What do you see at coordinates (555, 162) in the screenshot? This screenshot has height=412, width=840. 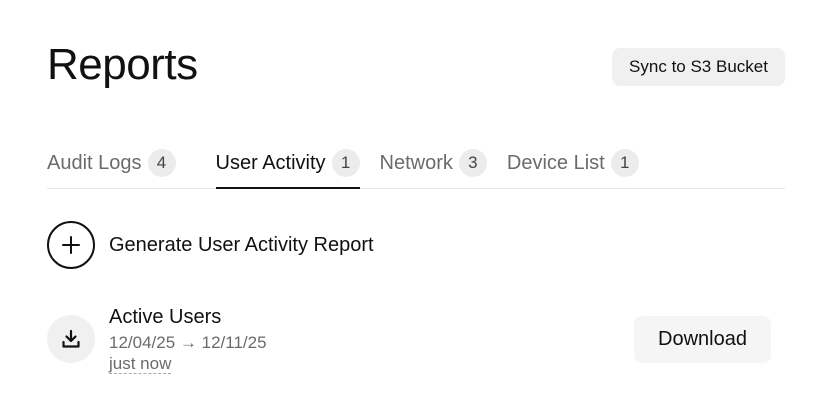 I see `tab-label: Device List` at bounding box center [555, 162].